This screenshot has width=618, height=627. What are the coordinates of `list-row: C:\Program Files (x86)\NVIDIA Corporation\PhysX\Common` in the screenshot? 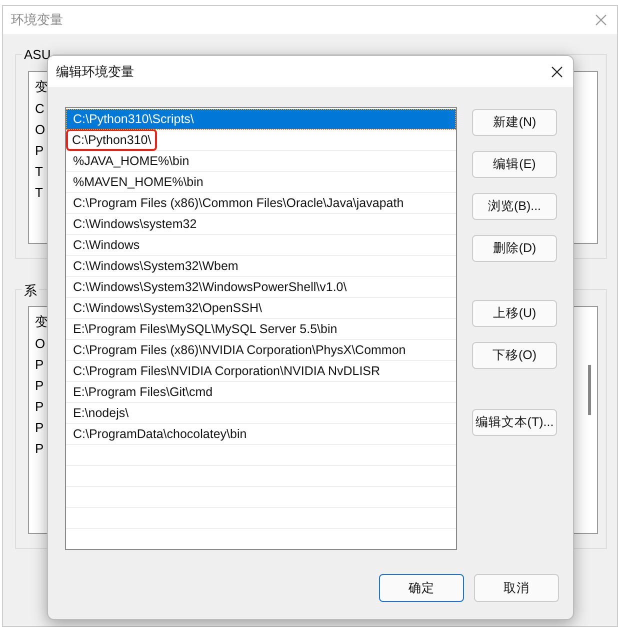 It's located at (261, 350).